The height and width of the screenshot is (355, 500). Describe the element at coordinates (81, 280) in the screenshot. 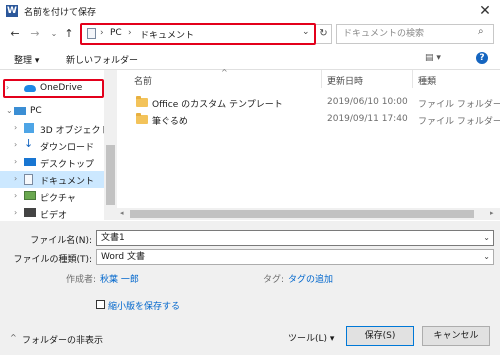

I see `author-label: 作成者:` at that location.